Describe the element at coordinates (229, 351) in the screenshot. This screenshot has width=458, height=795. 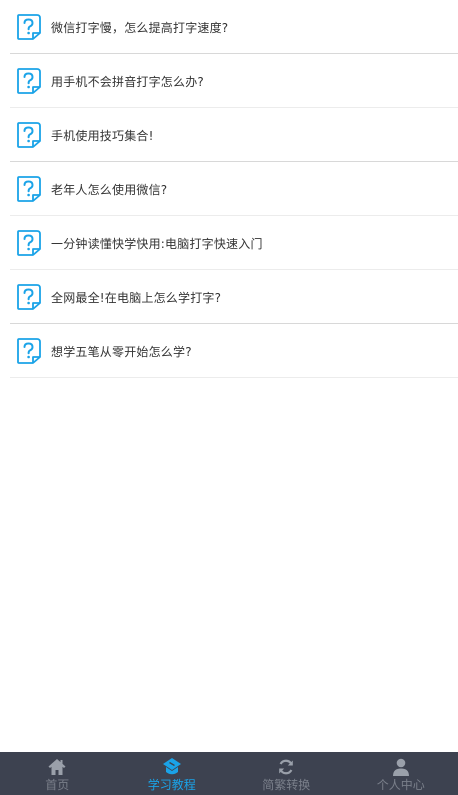
I see `list-item: 想学五笔从零开始怎么学?` at that location.